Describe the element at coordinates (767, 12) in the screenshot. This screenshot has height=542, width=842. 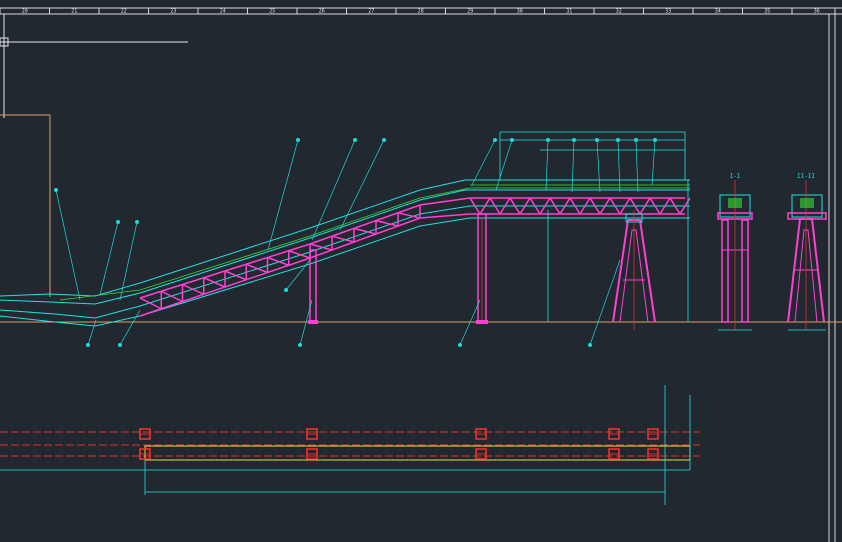
I see `grid-number: 35` at that location.